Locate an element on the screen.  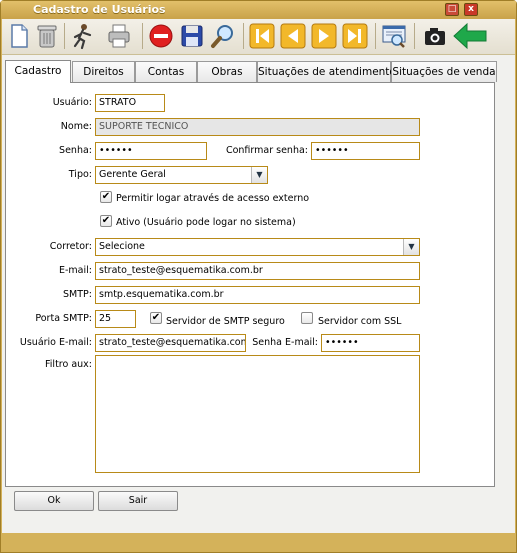
filtro-aux-textarea is located at coordinates (257, 414).